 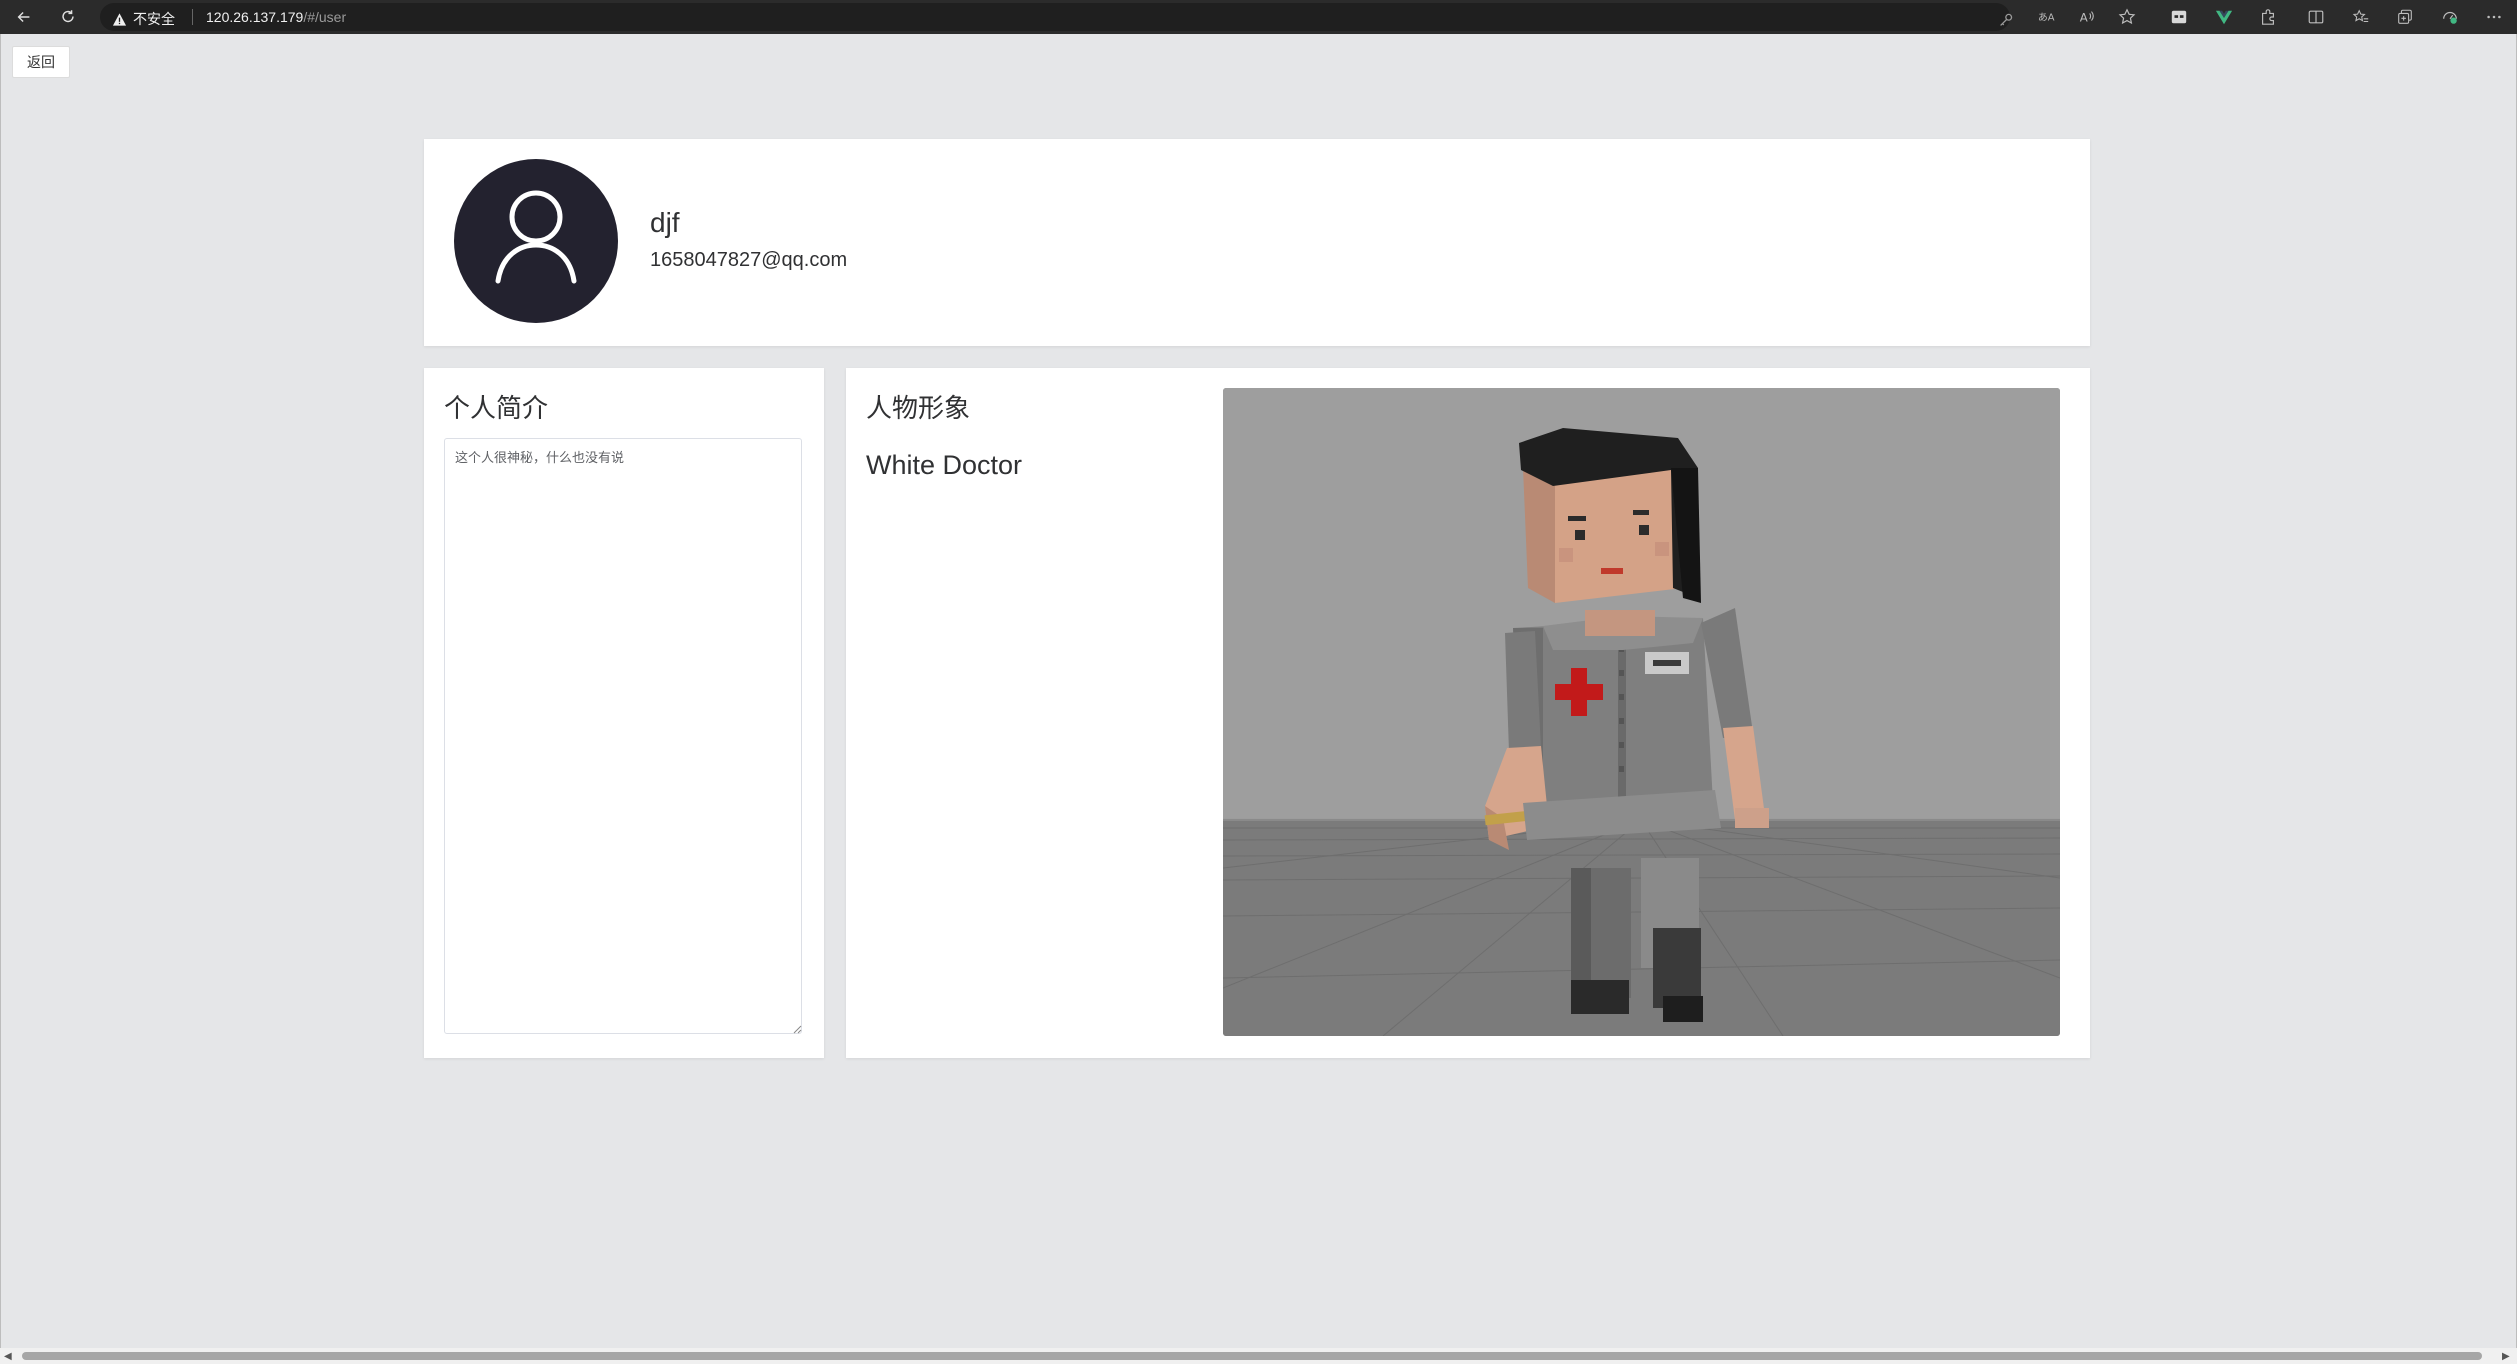 I want to click on user-icon, so click(x=536, y=237).